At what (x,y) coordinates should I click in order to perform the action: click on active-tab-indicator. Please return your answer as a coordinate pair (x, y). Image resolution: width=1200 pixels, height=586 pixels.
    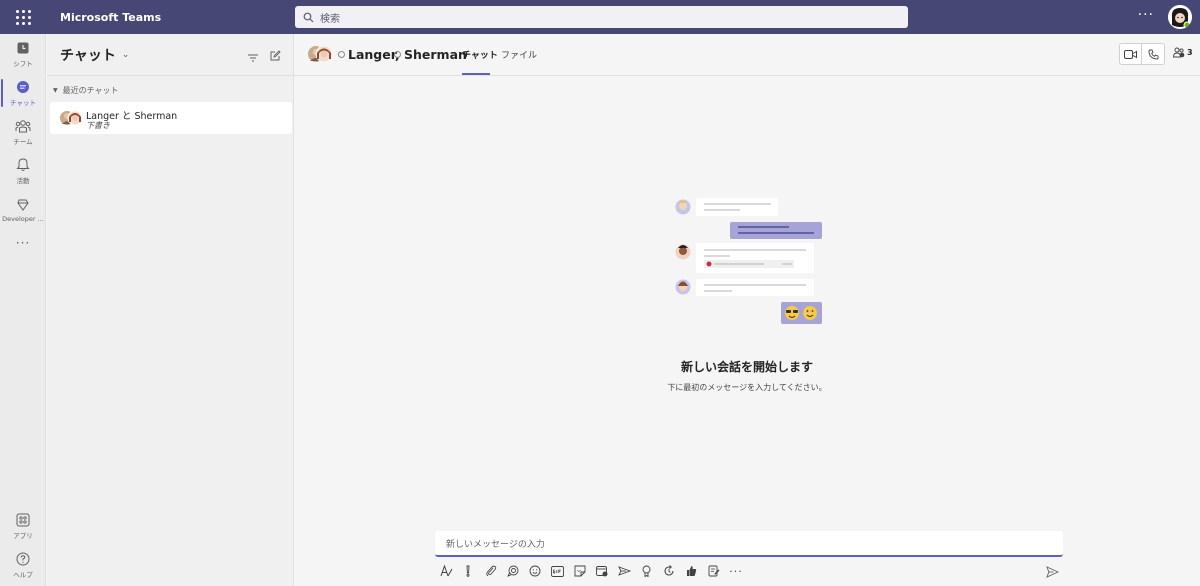
    Looking at the image, I should click on (476, 74).